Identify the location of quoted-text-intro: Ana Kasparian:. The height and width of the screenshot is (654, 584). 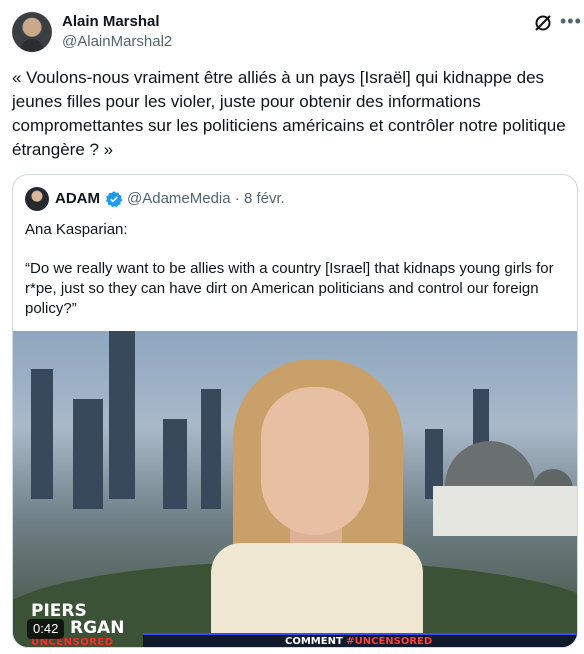
(76, 229).